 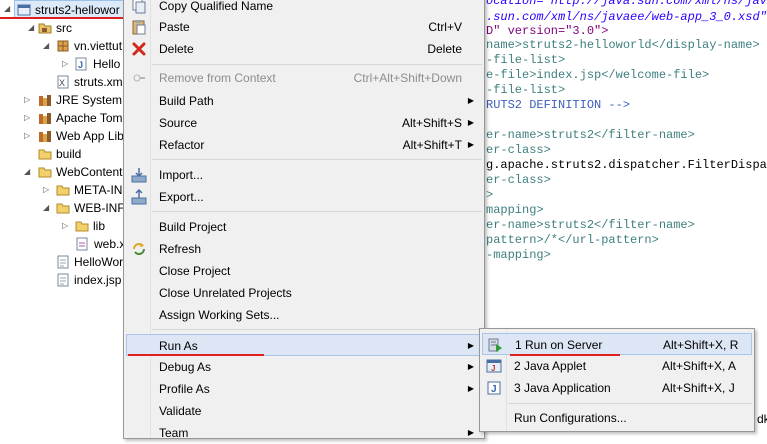 What do you see at coordinates (63, 46) in the screenshot?
I see `package-icon` at bounding box center [63, 46].